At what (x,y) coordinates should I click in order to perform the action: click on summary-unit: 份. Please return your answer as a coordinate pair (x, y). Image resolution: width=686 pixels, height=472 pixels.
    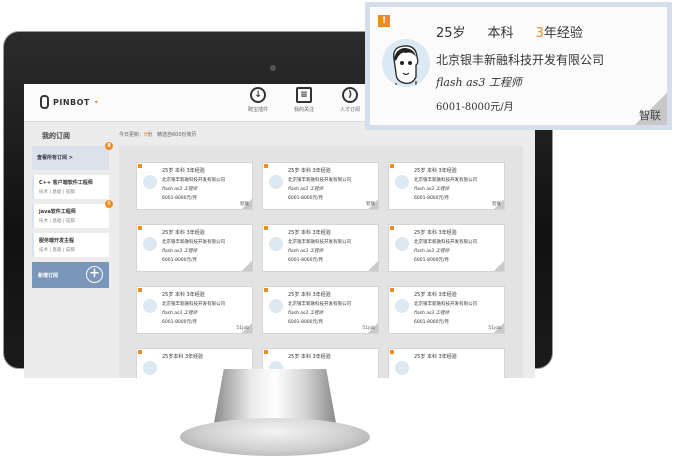
    Looking at the image, I should click on (150, 135).